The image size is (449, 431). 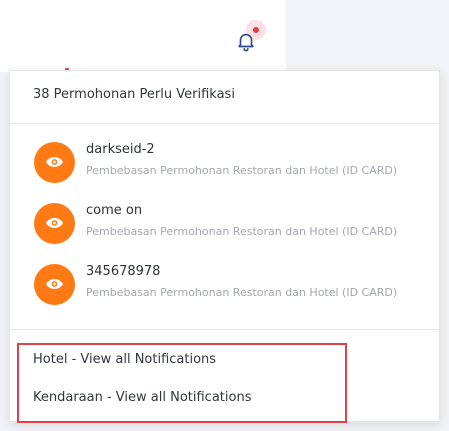 What do you see at coordinates (224, 329) in the screenshot?
I see `divider` at bounding box center [224, 329].